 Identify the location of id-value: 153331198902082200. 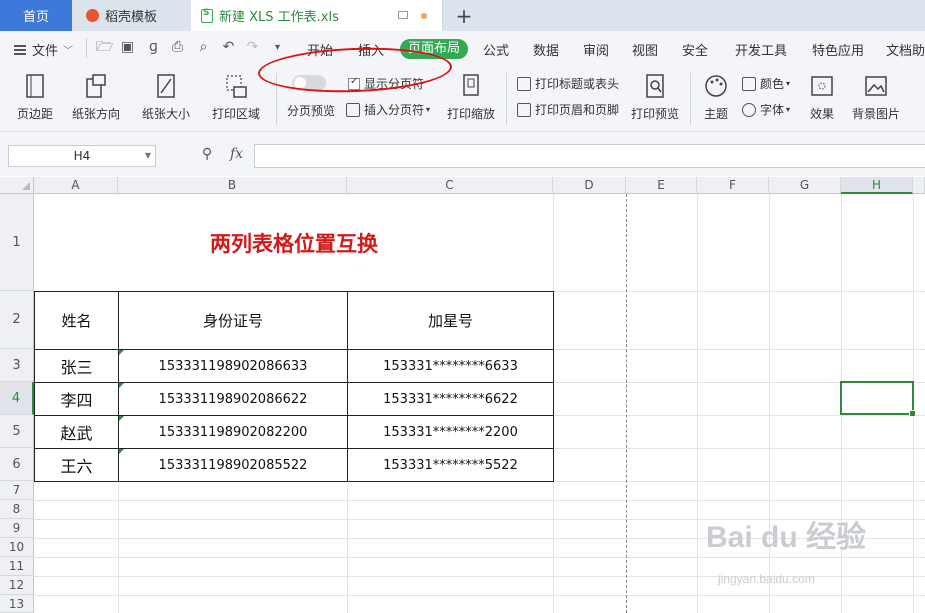
(233, 432).